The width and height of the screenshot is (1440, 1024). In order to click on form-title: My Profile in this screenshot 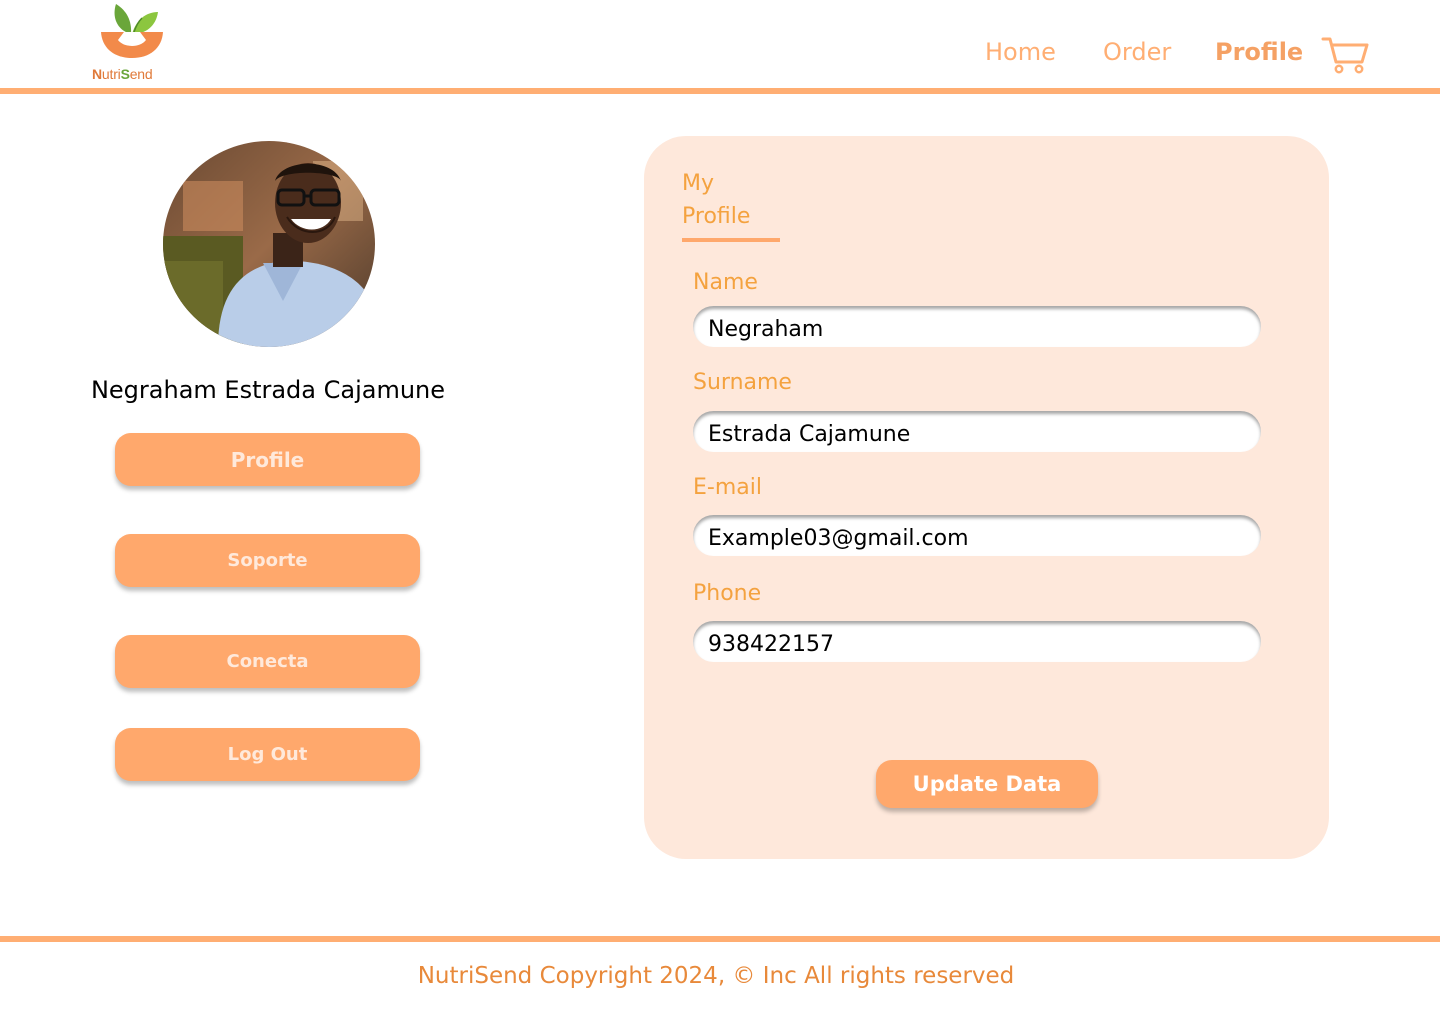, I will do `click(716, 200)`.